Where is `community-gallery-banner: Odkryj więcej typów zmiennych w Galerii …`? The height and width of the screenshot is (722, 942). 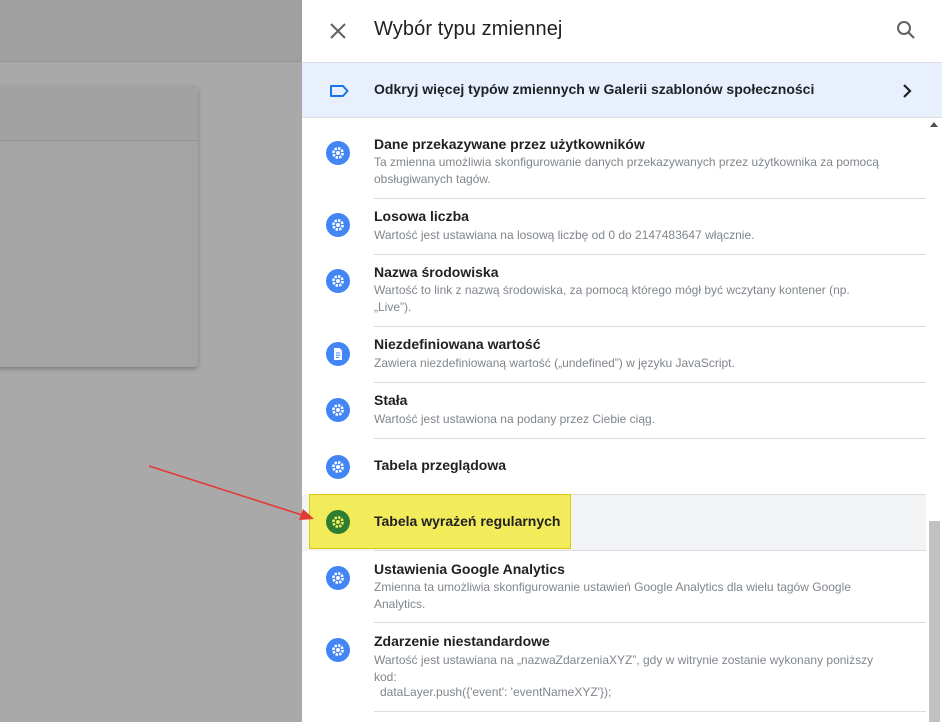 community-gallery-banner: Odkryj więcej typów zmiennych w Galerii … is located at coordinates (622, 90).